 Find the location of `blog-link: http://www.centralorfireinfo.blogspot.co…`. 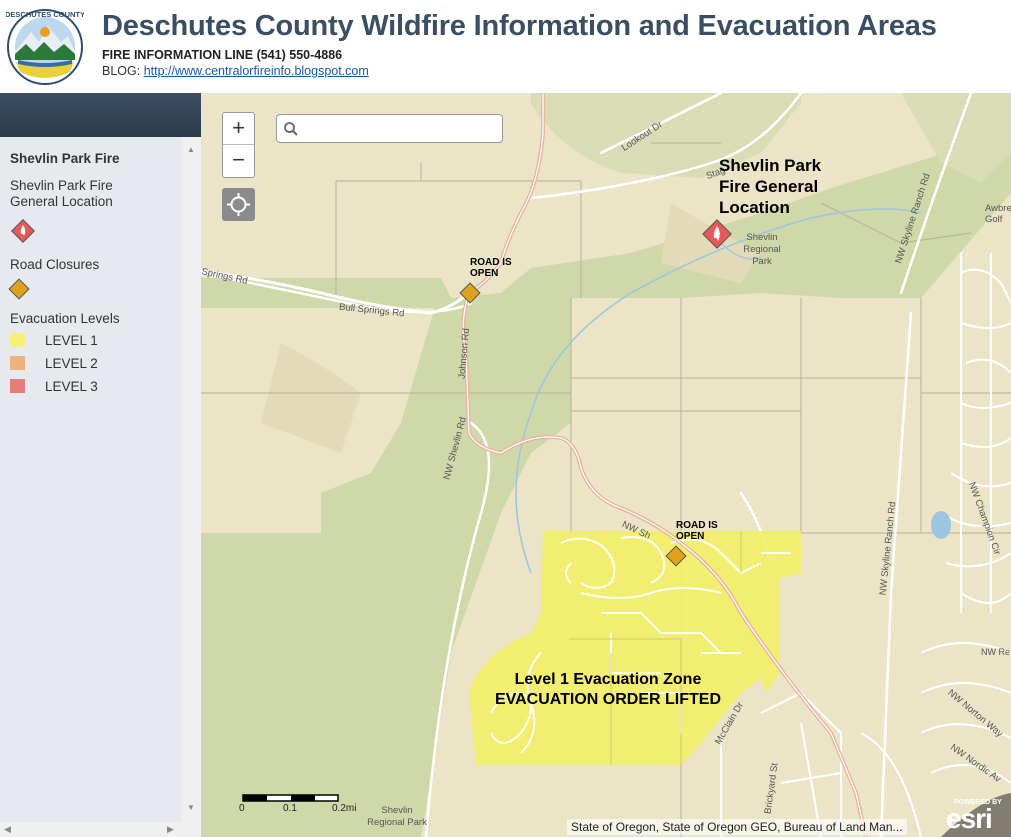

blog-link: http://www.centralorfireinfo.blogspot.co… is located at coordinates (256, 71).